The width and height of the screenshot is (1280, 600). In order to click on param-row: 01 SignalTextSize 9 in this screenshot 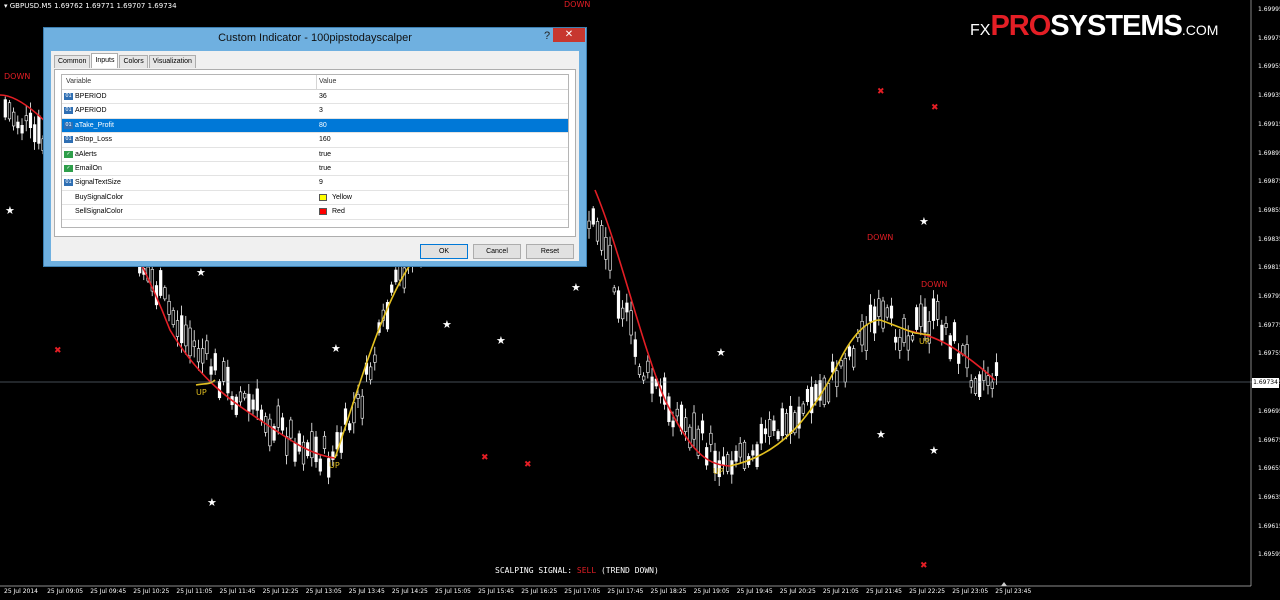, I will do `click(315, 183)`.